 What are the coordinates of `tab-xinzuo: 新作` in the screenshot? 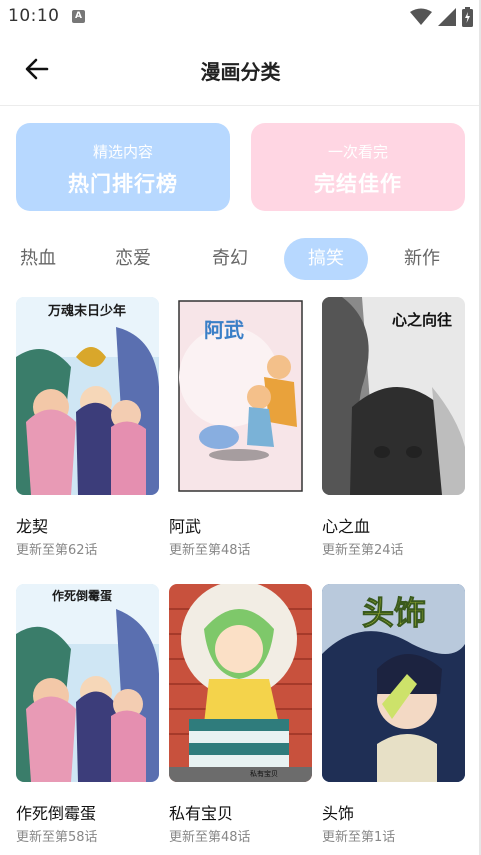 It's located at (422, 259).